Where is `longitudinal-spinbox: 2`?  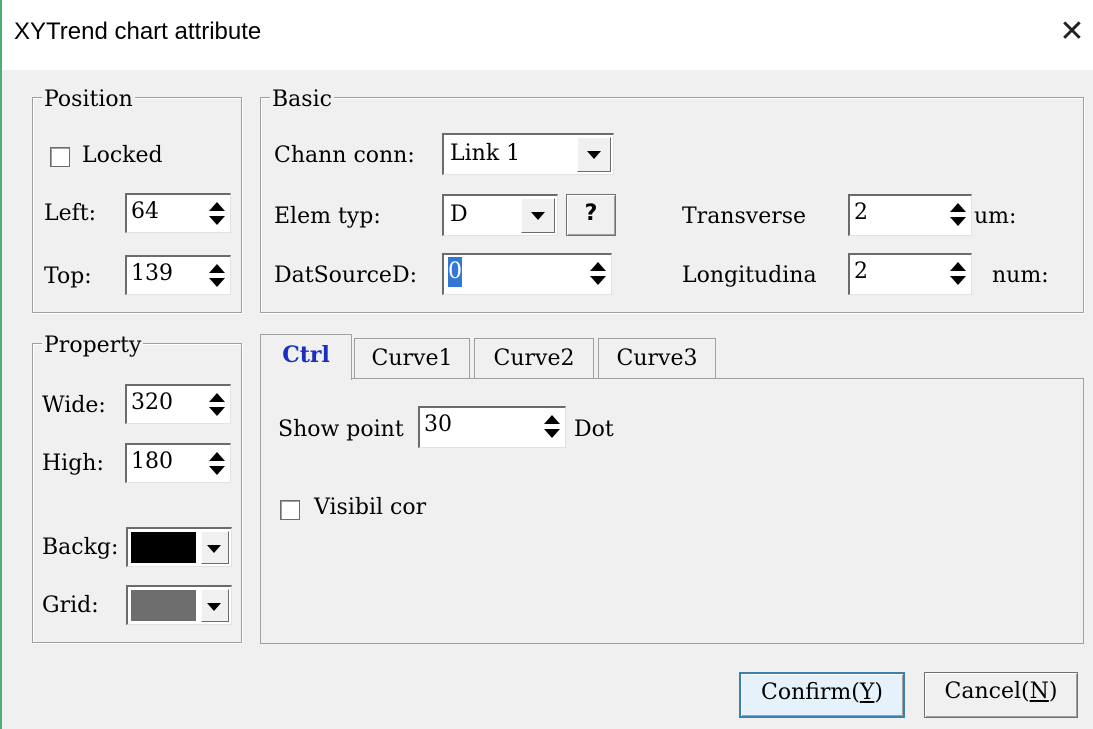 longitudinal-spinbox: 2 is located at coordinates (910, 274).